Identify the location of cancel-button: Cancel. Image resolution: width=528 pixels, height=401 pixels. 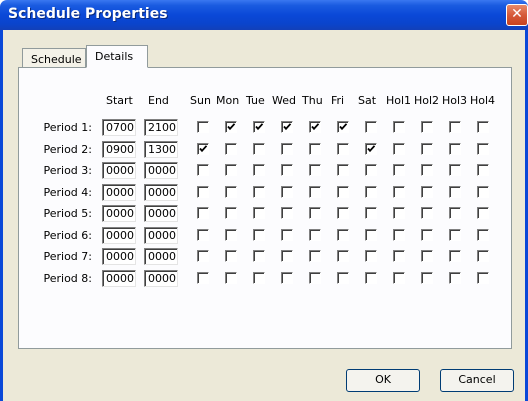
(477, 380).